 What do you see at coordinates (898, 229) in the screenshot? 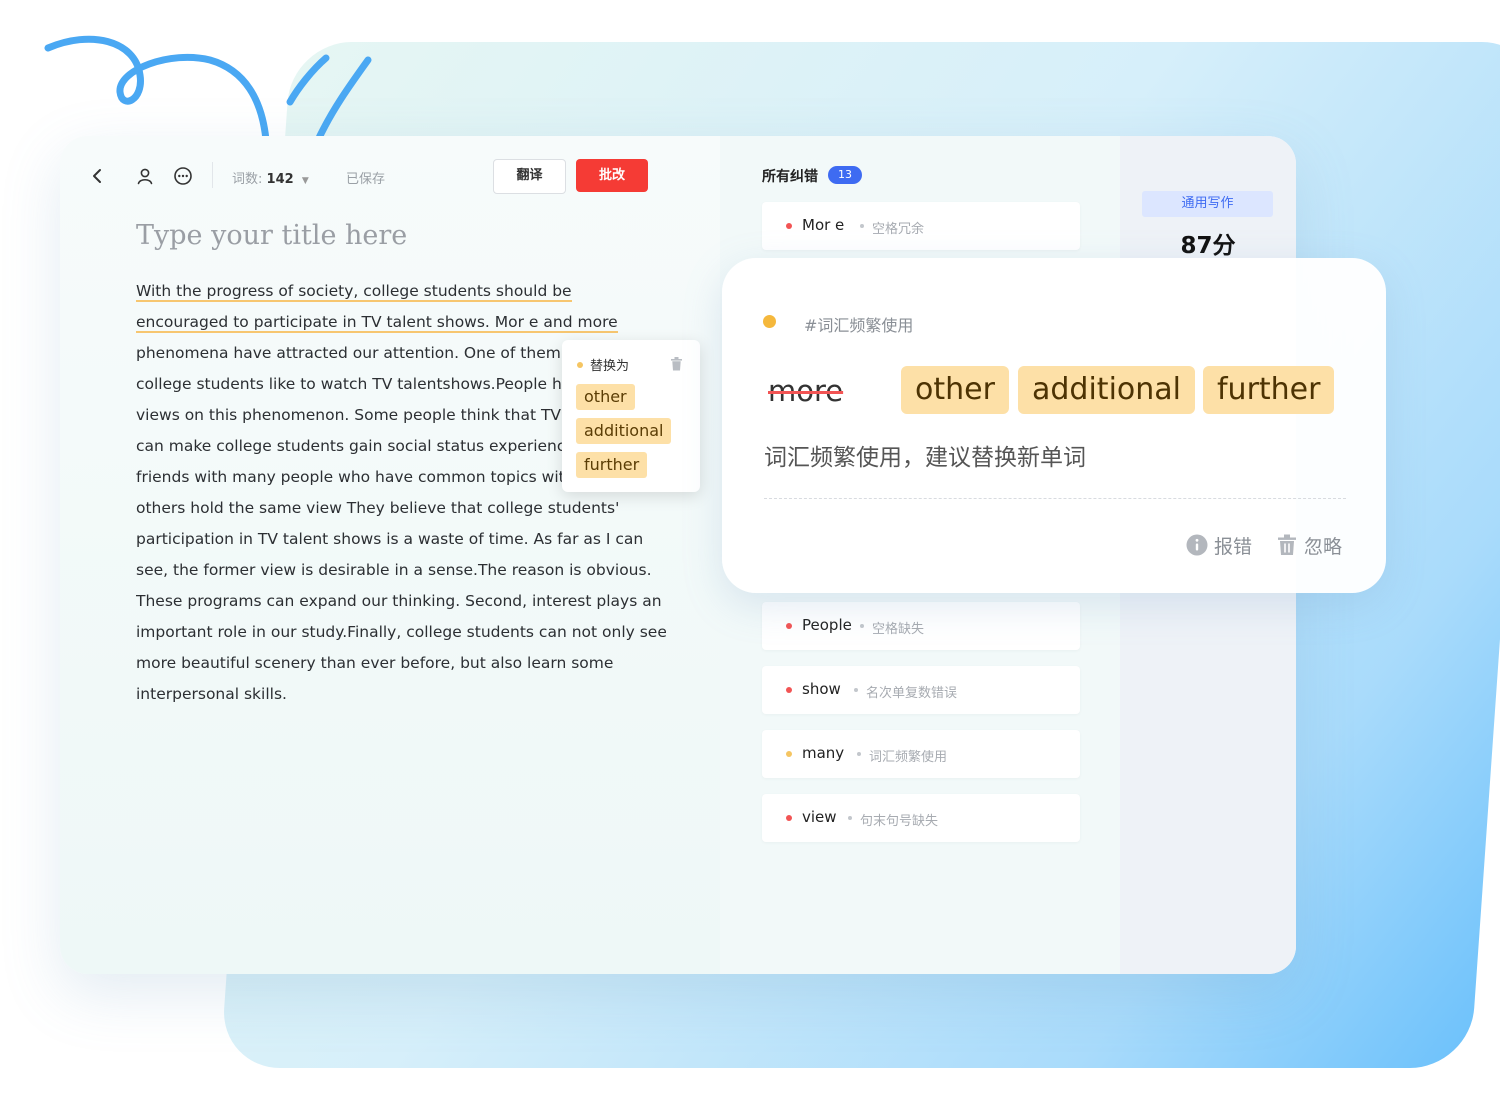
I see `issue-type: 空格冗余` at bounding box center [898, 229].